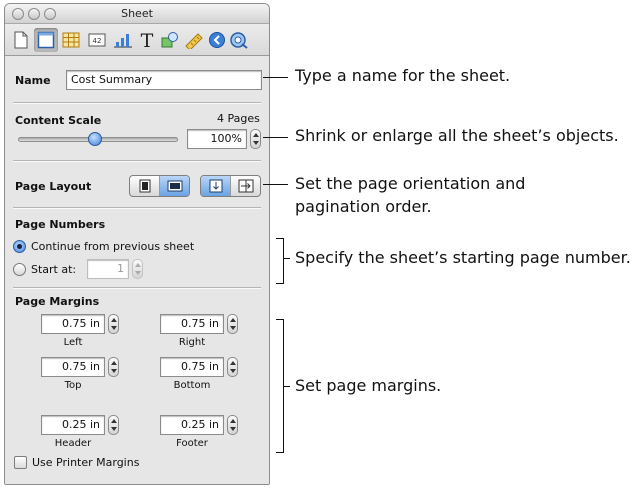  What do you see at coordinates (368, 385) in the screenshot?
I see `margins-callout: Set page margins.` at bounding box center [368, 385].